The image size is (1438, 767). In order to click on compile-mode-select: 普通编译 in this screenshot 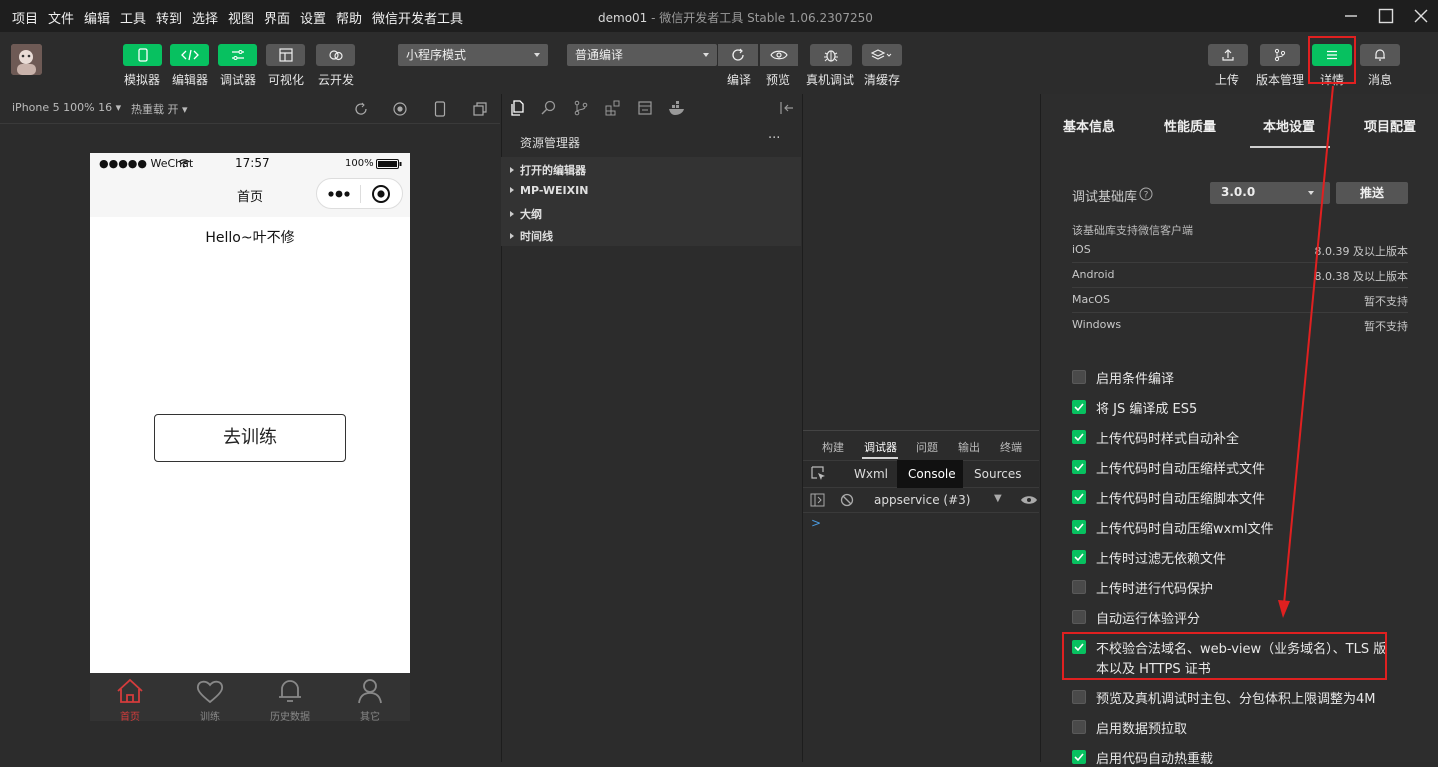, I will do `click(642, 55)`.